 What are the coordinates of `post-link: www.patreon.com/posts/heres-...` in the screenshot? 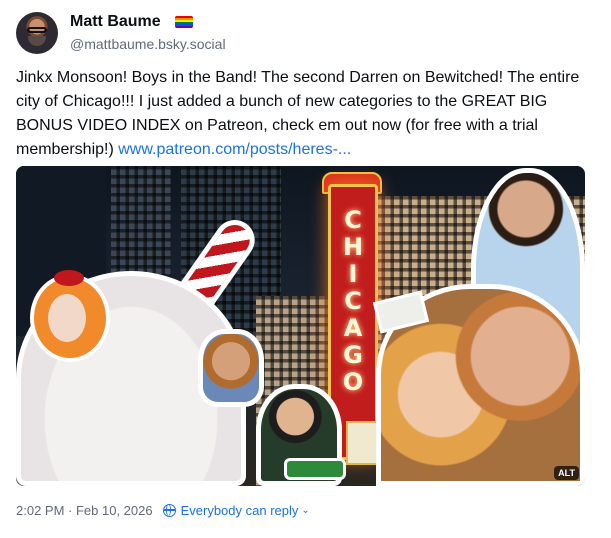 It's located at (234, 149).